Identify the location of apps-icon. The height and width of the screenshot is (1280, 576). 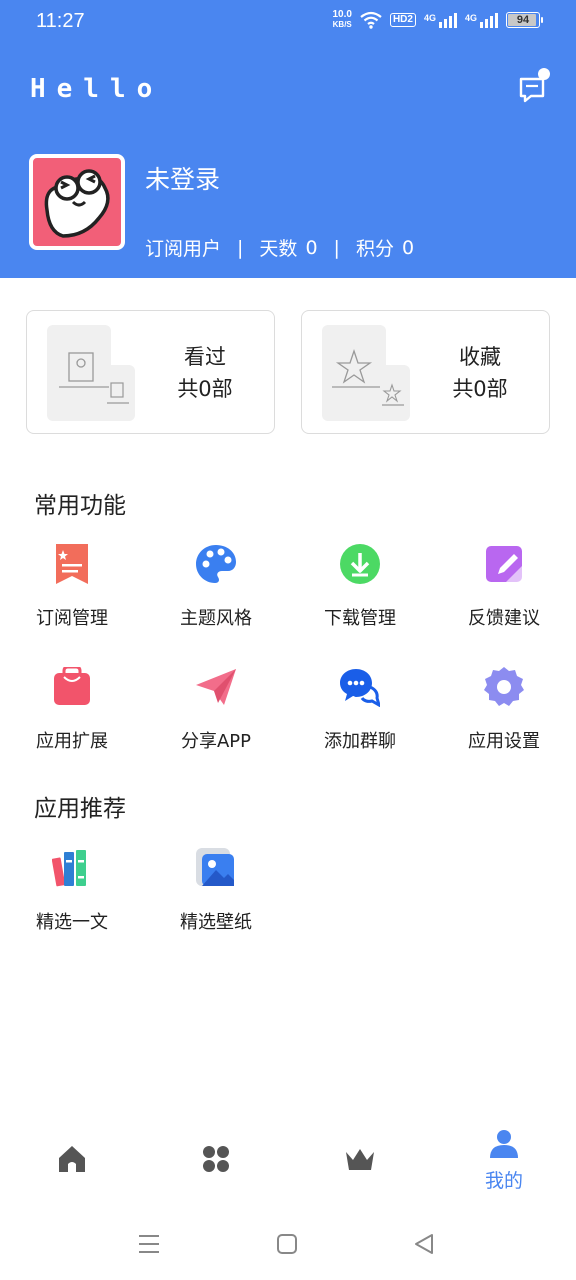
(216, 1159).